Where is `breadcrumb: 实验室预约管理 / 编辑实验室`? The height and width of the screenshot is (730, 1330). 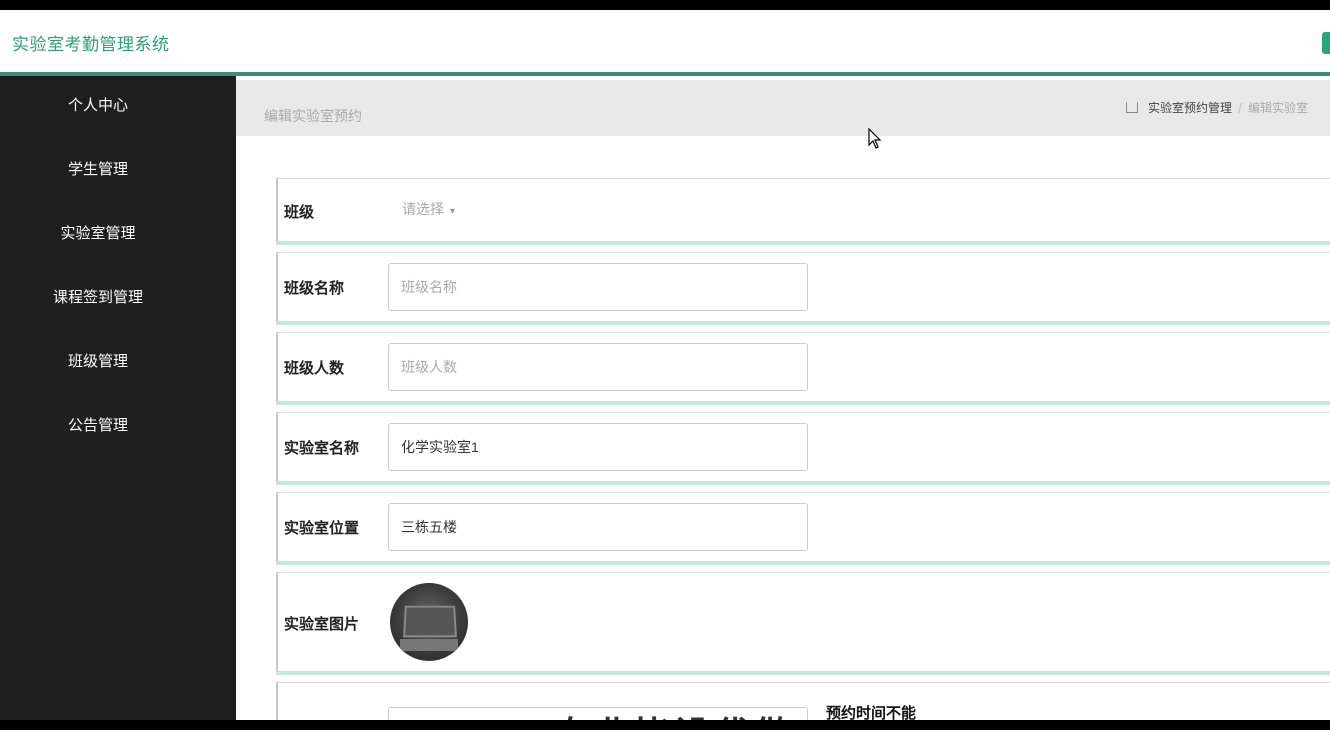 breadcrumb: 实验室预约管理 / 编辑实验室 is located at coordinates (1217, 107).